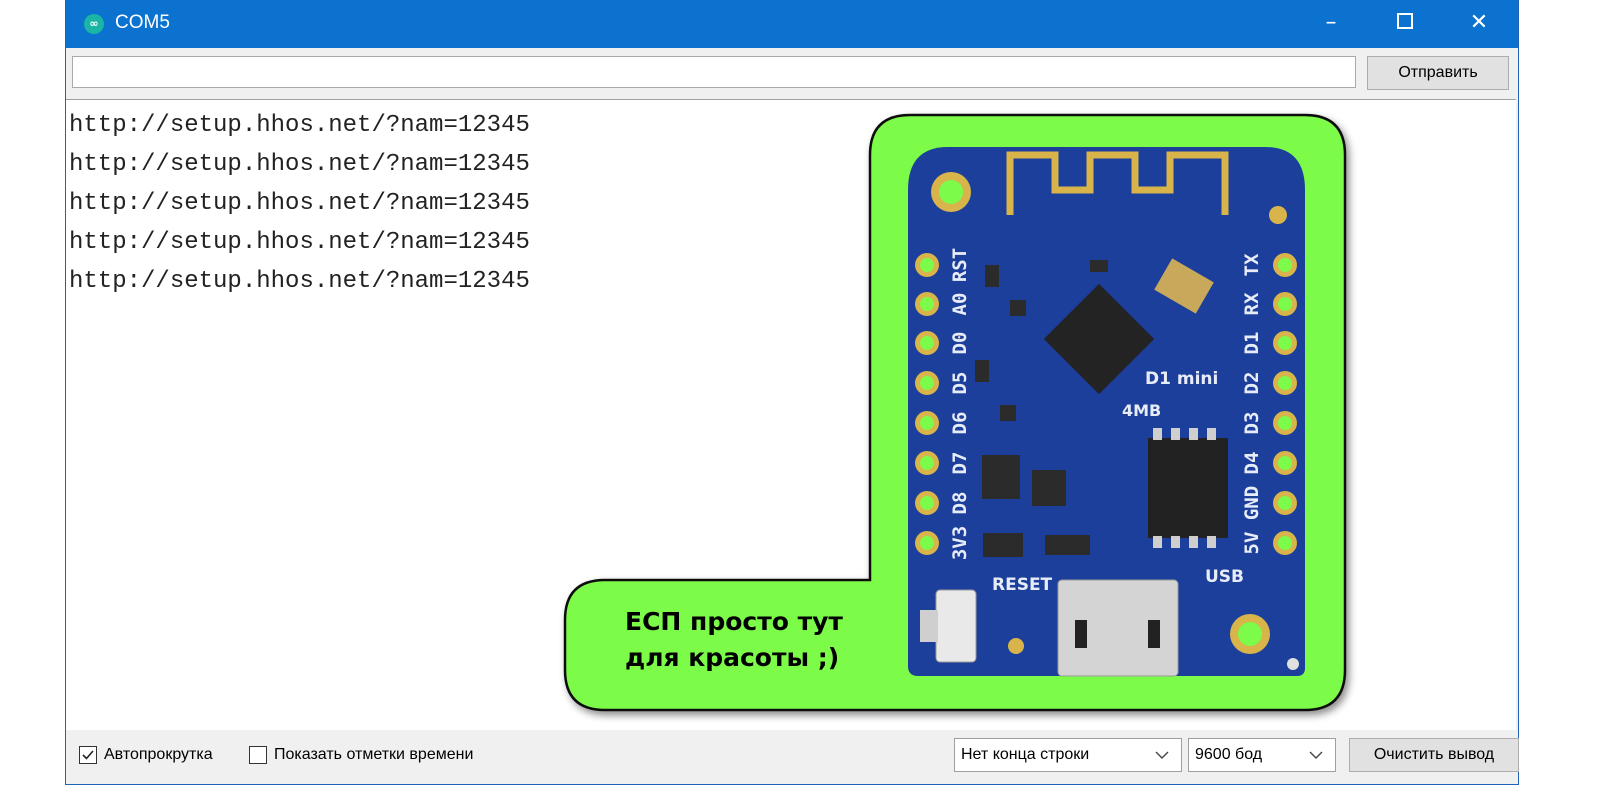 This screenshot has height=805, width=1600. I want to click on checkmark-icon, so click(88, 755).